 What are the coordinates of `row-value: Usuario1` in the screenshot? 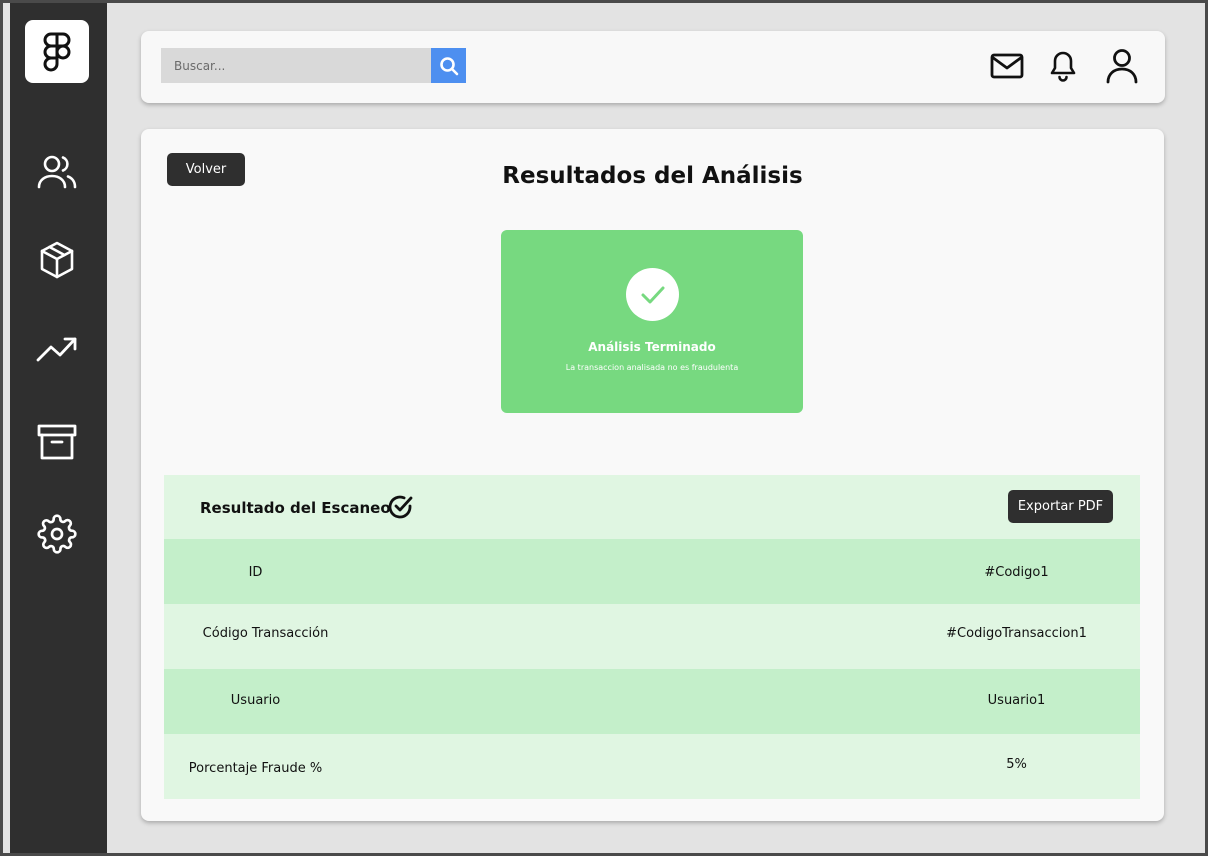 It's located at (1016, 700).